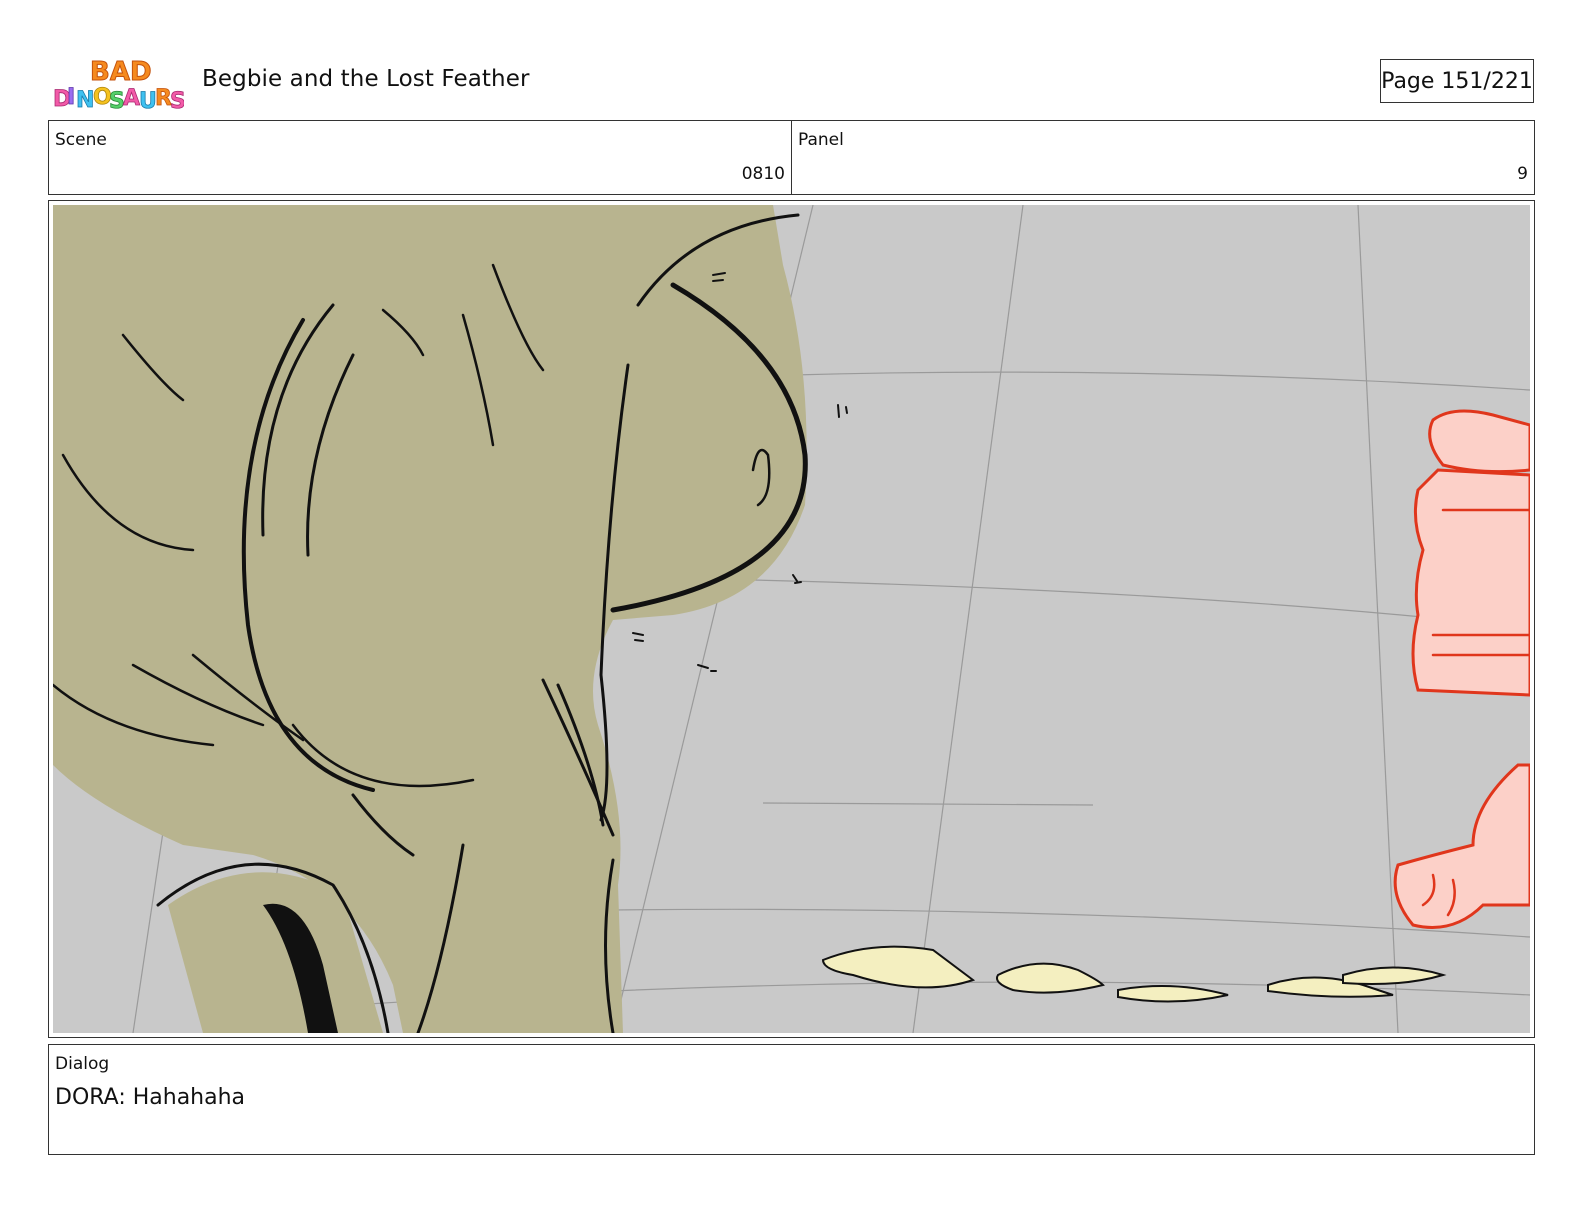  What do you see at coordinates (791, 1099) in the screenshot?
I see `dialog-box: Dialog DORA: Hahahaha` at bounding box center [791, 1099].